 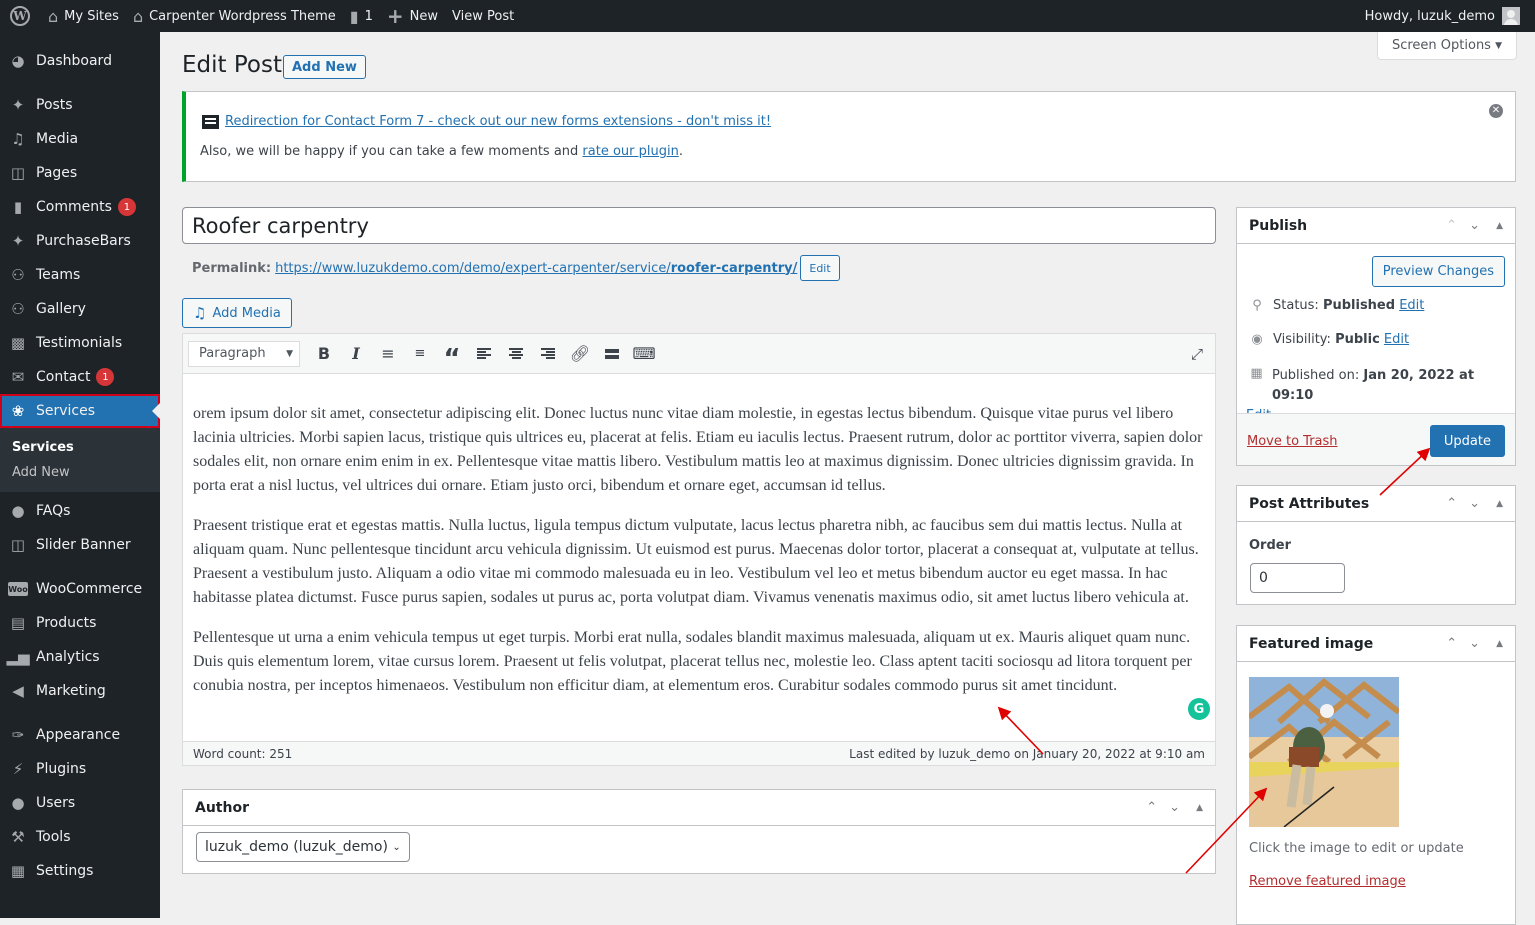 What do you see at coordinates (234, 16) in the screenshot?
I see `site-name-menu: ⌂ Carpenter Wordpress Theme` at bounding box center [234, 16].